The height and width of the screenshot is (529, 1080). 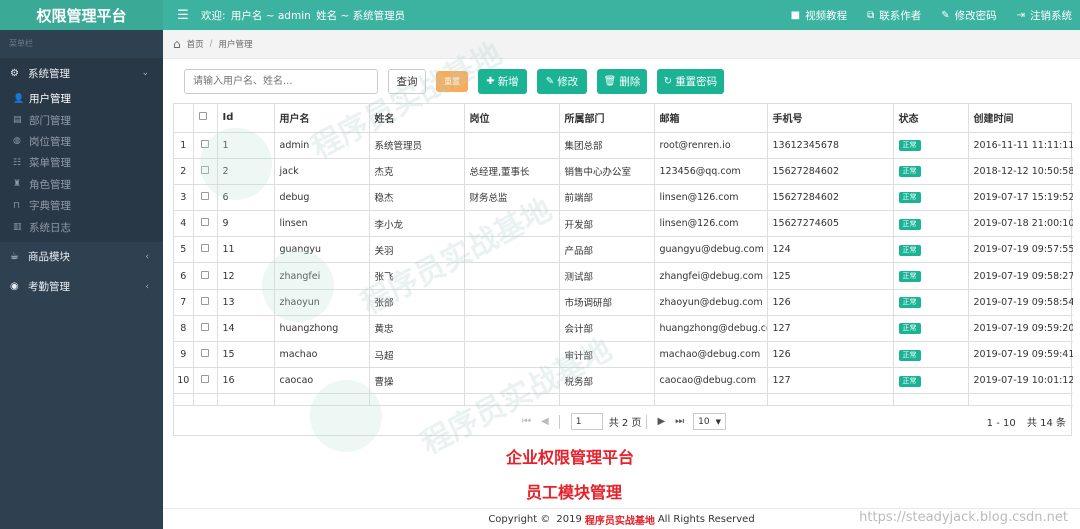 I want to click on clock-icon: ◉, so click(x=14, y=287).